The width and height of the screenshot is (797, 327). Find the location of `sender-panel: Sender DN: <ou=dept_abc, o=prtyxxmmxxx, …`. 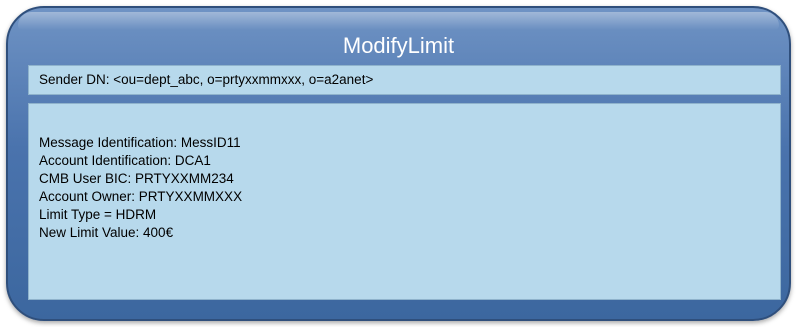

sender-panel: Sender DN: <ou=dept_abc, o=prtyxxmmxxx, … is located at coordinates (404, 80).